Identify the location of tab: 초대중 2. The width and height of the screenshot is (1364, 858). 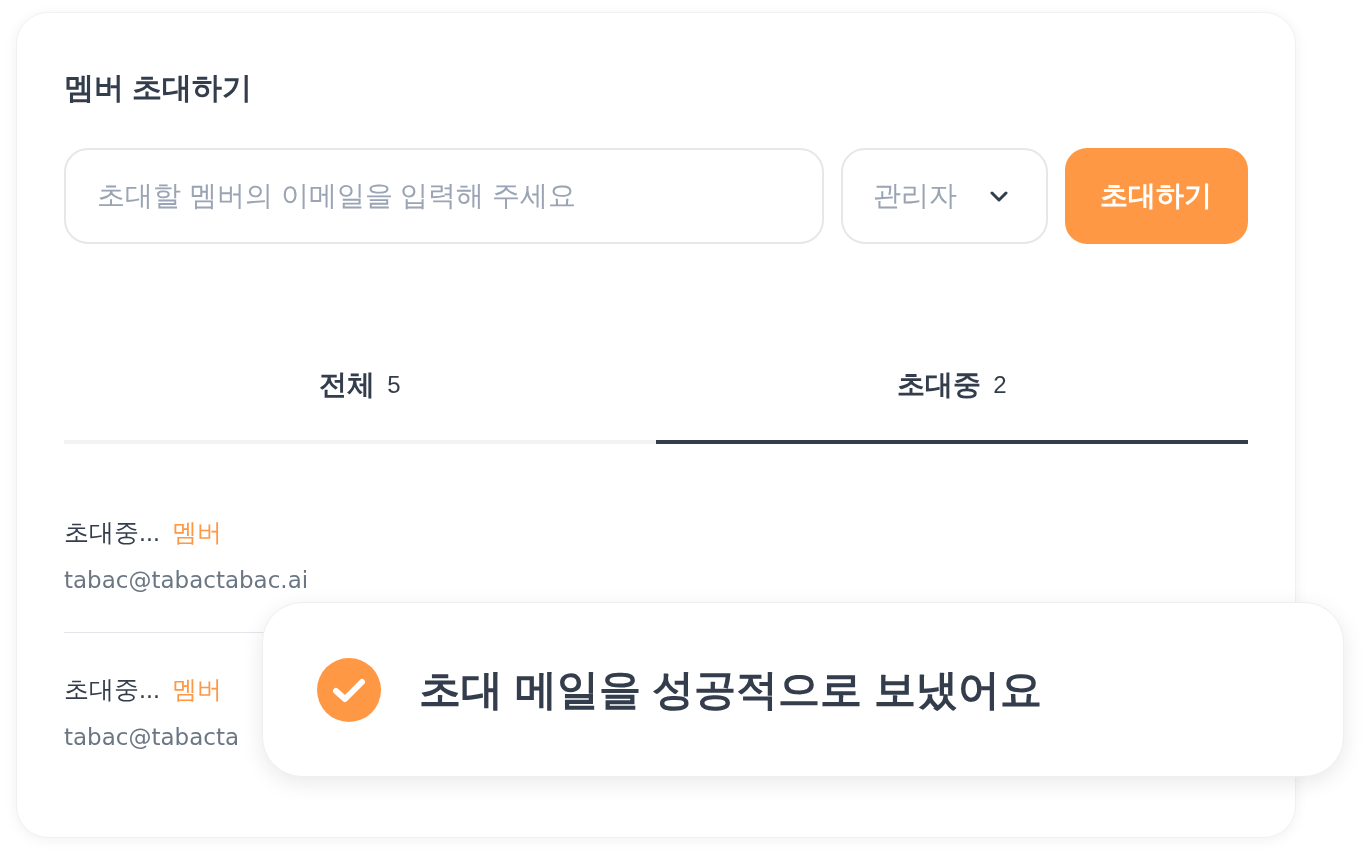
(952, 392).